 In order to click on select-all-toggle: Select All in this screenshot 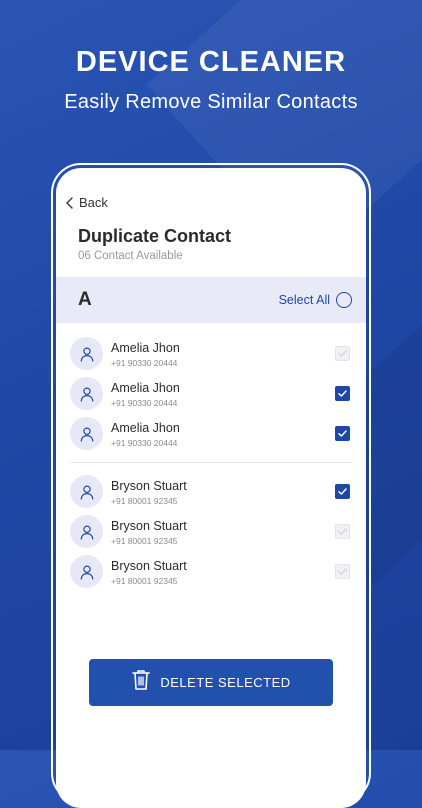, I will do `click(315, 300)`.